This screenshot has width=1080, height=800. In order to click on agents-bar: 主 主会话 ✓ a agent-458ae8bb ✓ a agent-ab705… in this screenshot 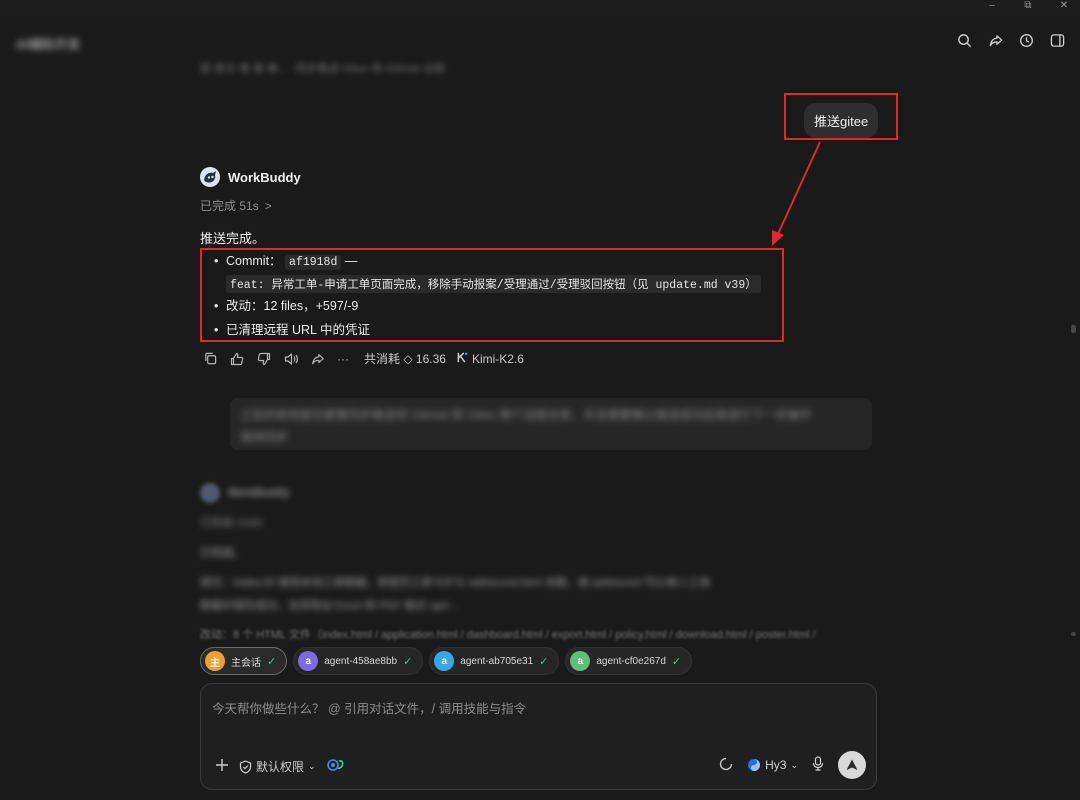, I will do `click(446, 661)`.